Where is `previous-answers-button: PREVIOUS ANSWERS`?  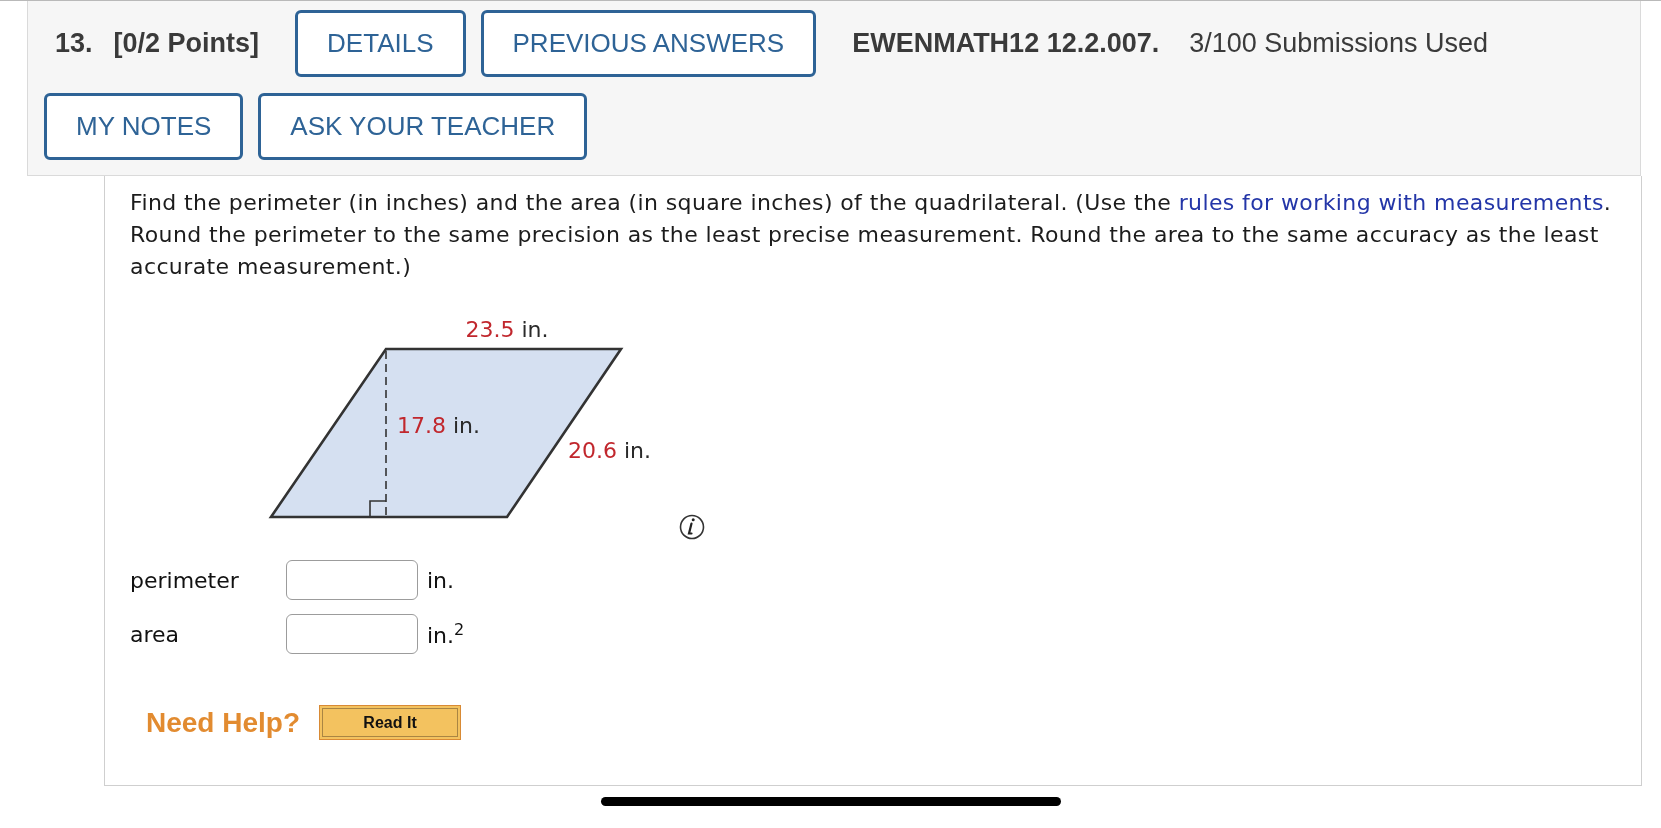 previous-answers-button: PREVIOUS ANSWERS is located at coordinates (648, 43).